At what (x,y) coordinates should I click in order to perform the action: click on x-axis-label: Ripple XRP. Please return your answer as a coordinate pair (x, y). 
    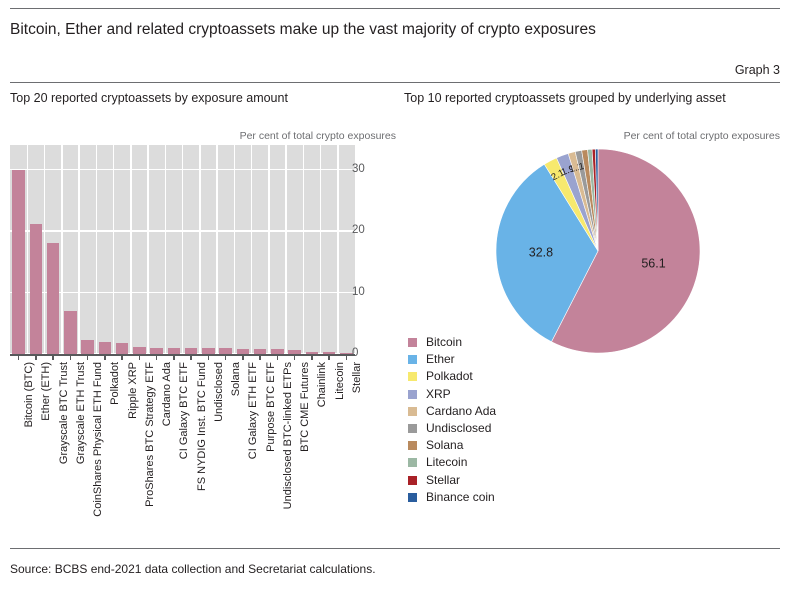
    Looking at the image, I should click on (132, 390).